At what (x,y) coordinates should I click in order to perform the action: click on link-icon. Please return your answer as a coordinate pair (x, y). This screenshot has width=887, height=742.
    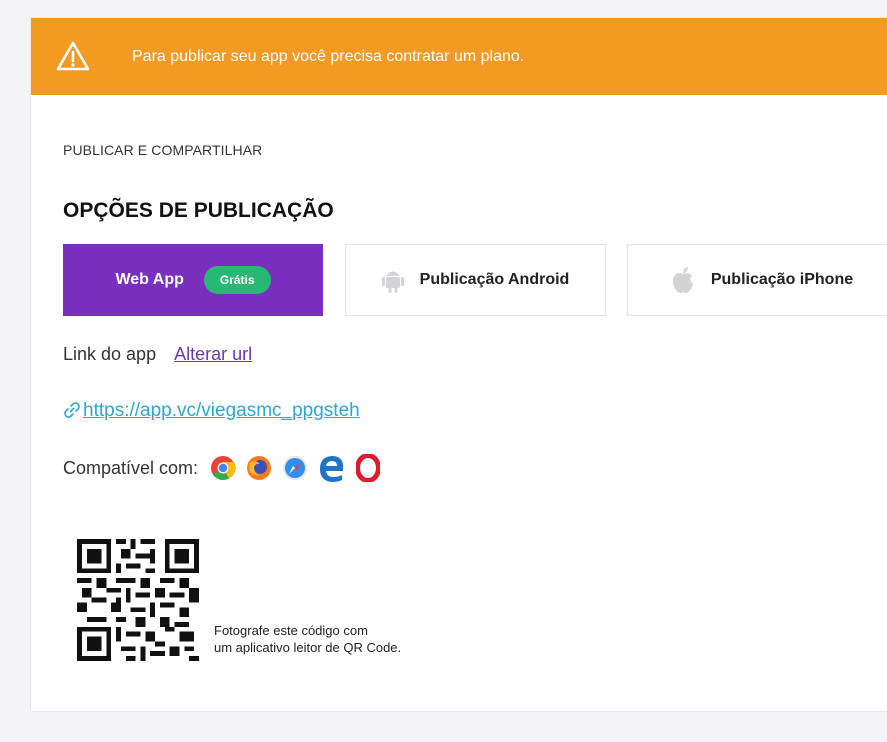
    Looking at the image, I should click on (72, 410).